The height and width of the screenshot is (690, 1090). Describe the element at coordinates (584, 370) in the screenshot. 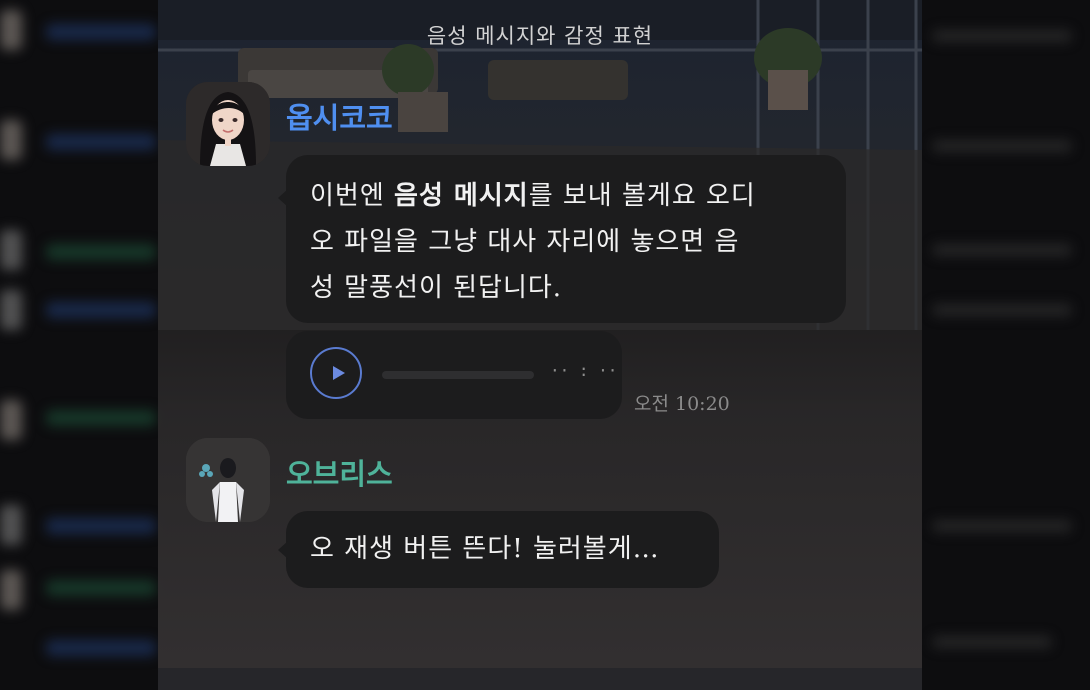

I see `audio-duration: ··` at that location.